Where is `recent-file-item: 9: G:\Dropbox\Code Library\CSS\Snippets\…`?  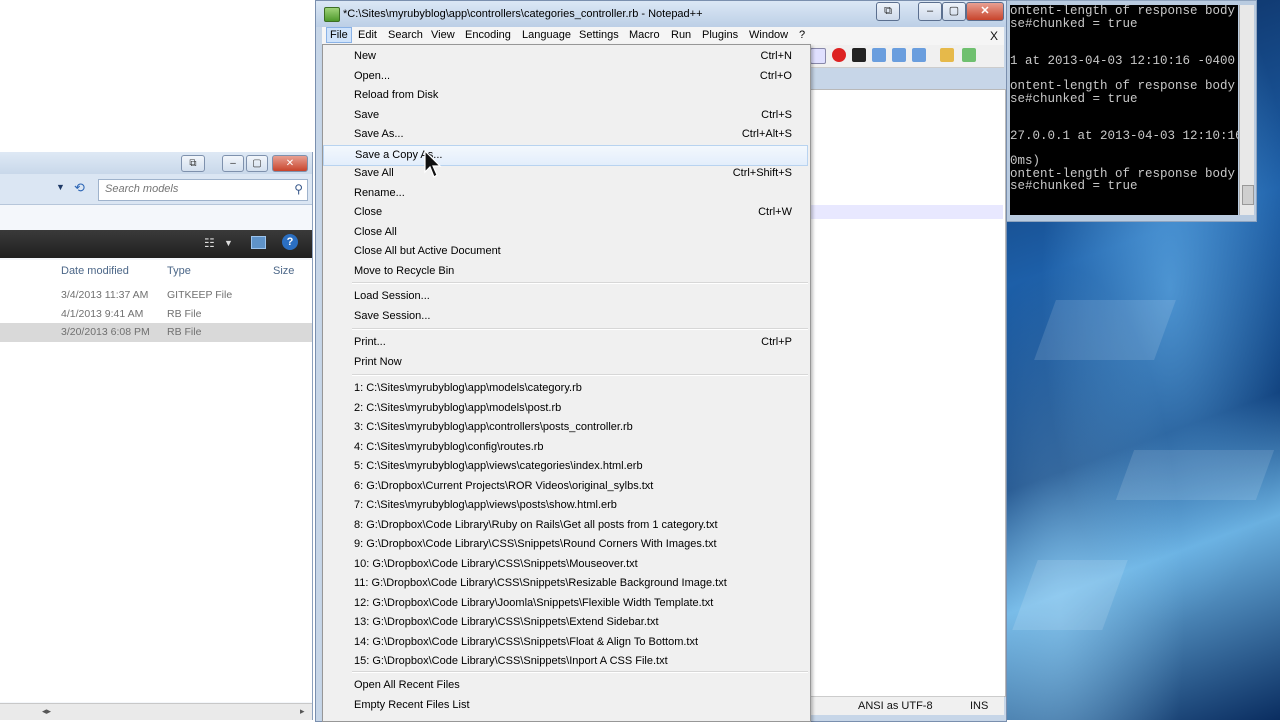 recent-file-item: 9: G:\Dropbox\Code Library\CSS\Snippets\… is located at coordinates (565, 544).